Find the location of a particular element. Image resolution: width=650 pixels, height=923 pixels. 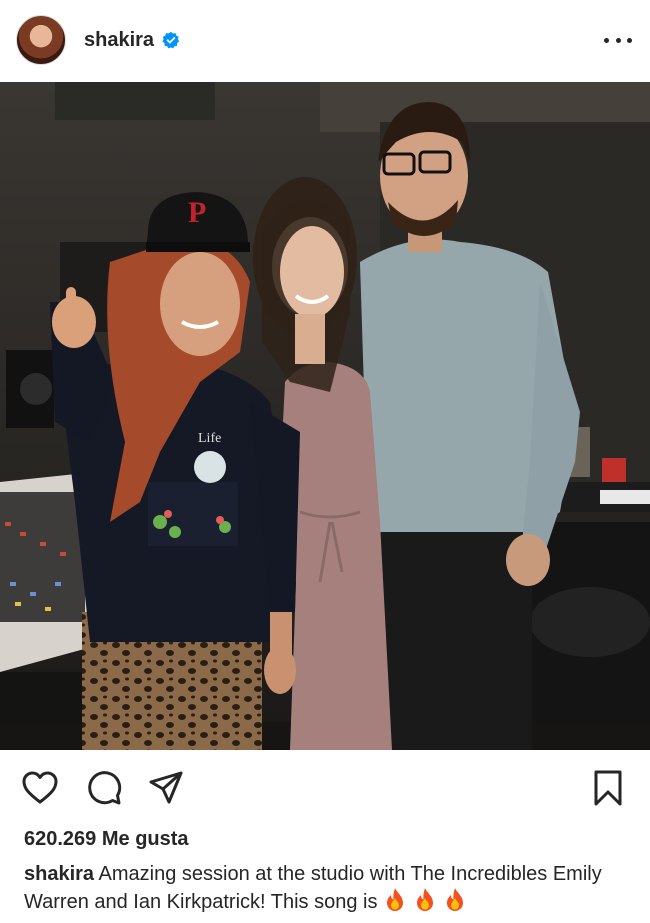

svg-text: Life is located at coordinates (209, 438).